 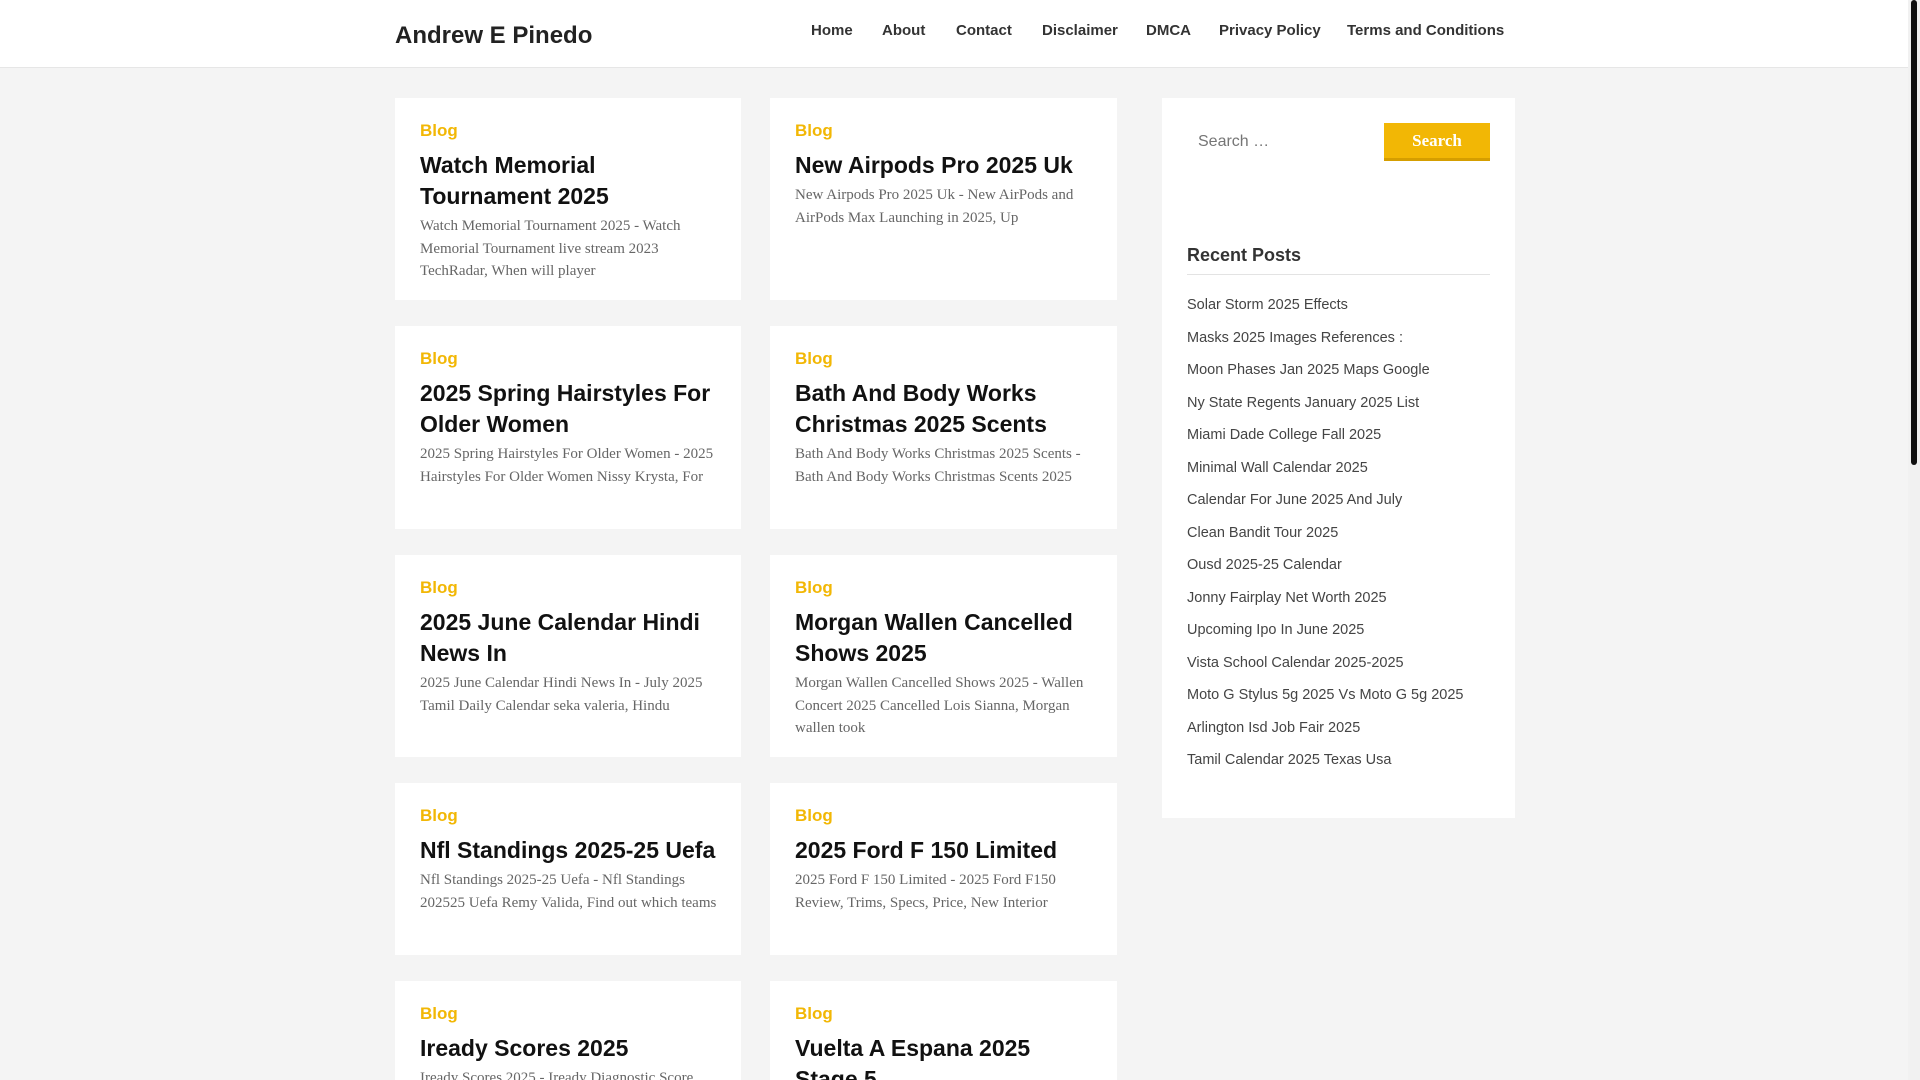 What do you see at coordinates (1325, 435) in the screenshot?
I see `recent-post-link: Miami Dade College Fall 2025` at bounding box center [1325, 435].